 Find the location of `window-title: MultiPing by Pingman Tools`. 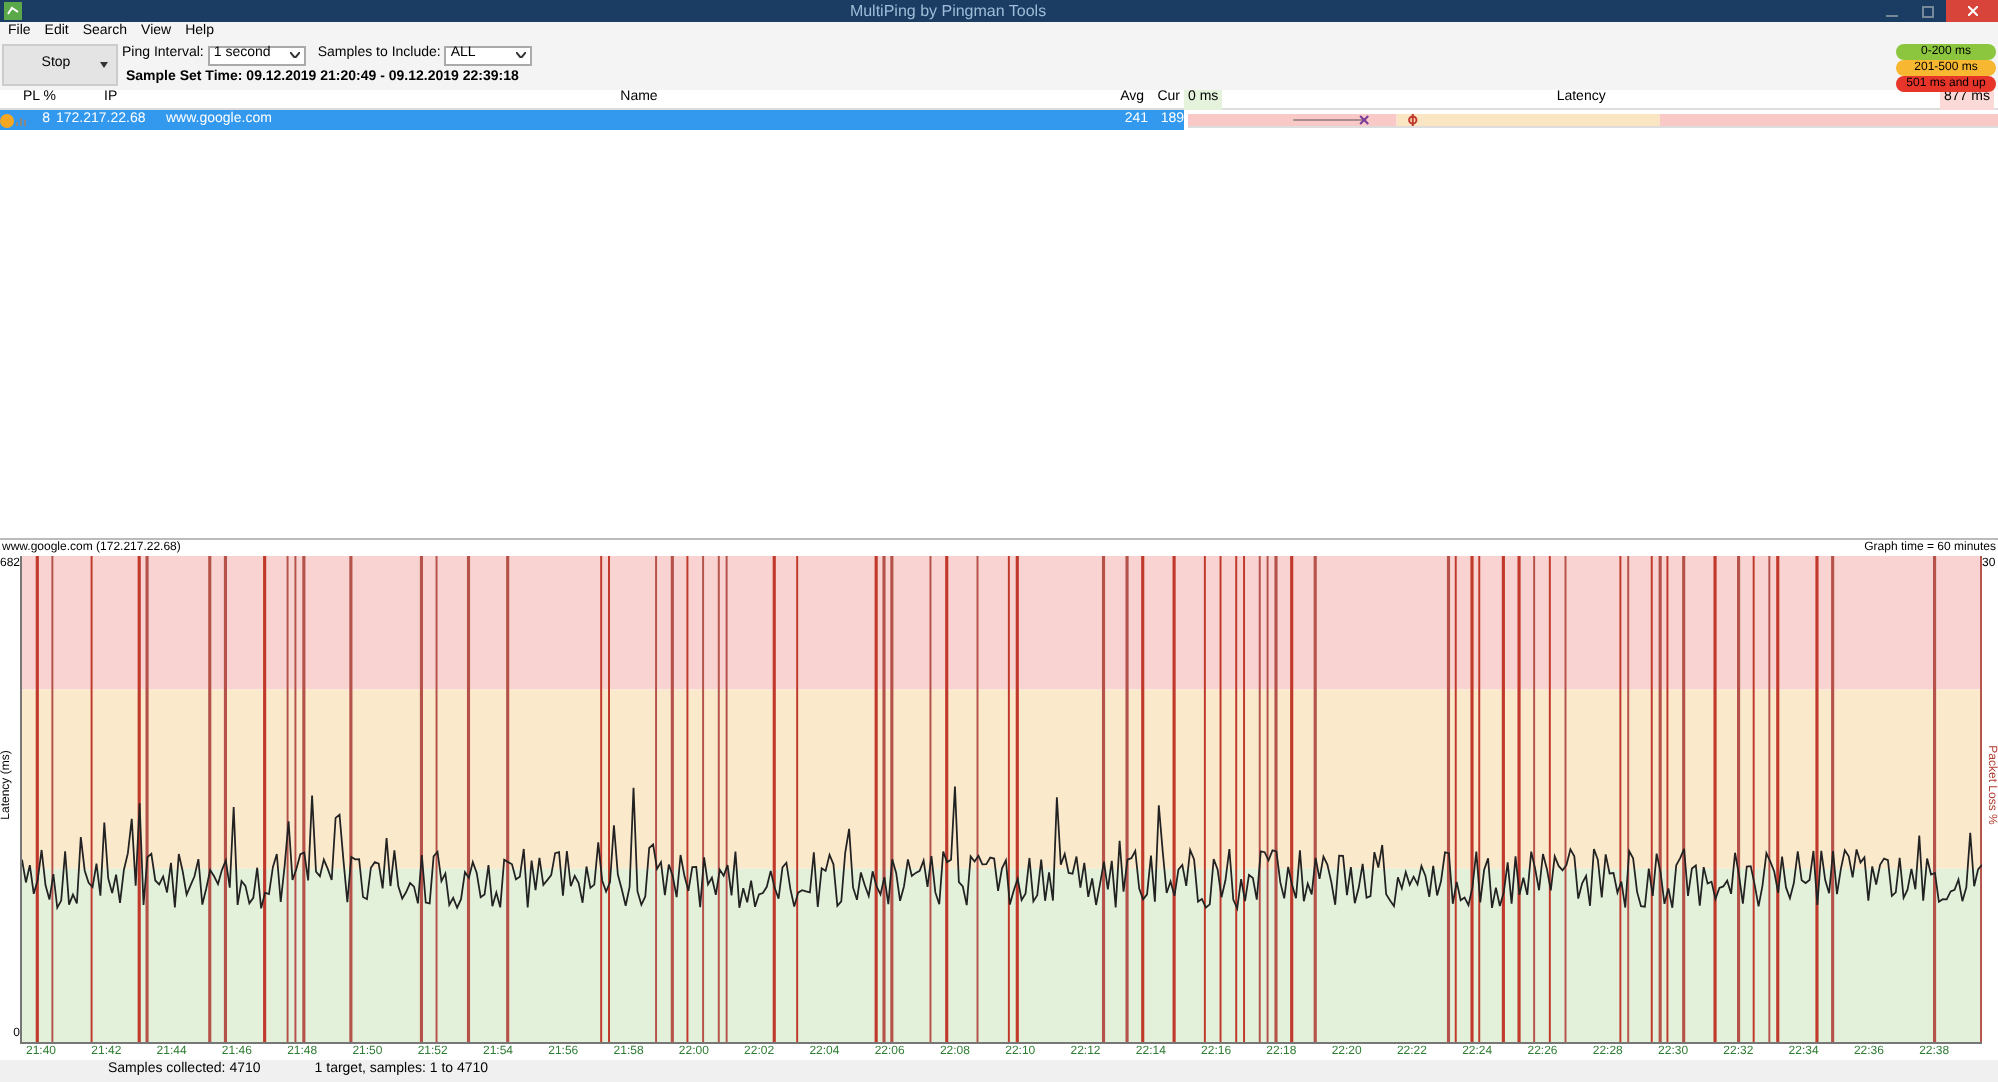

window-title: MultiPing by Pingman Tools is located at coordinates (948, 11).